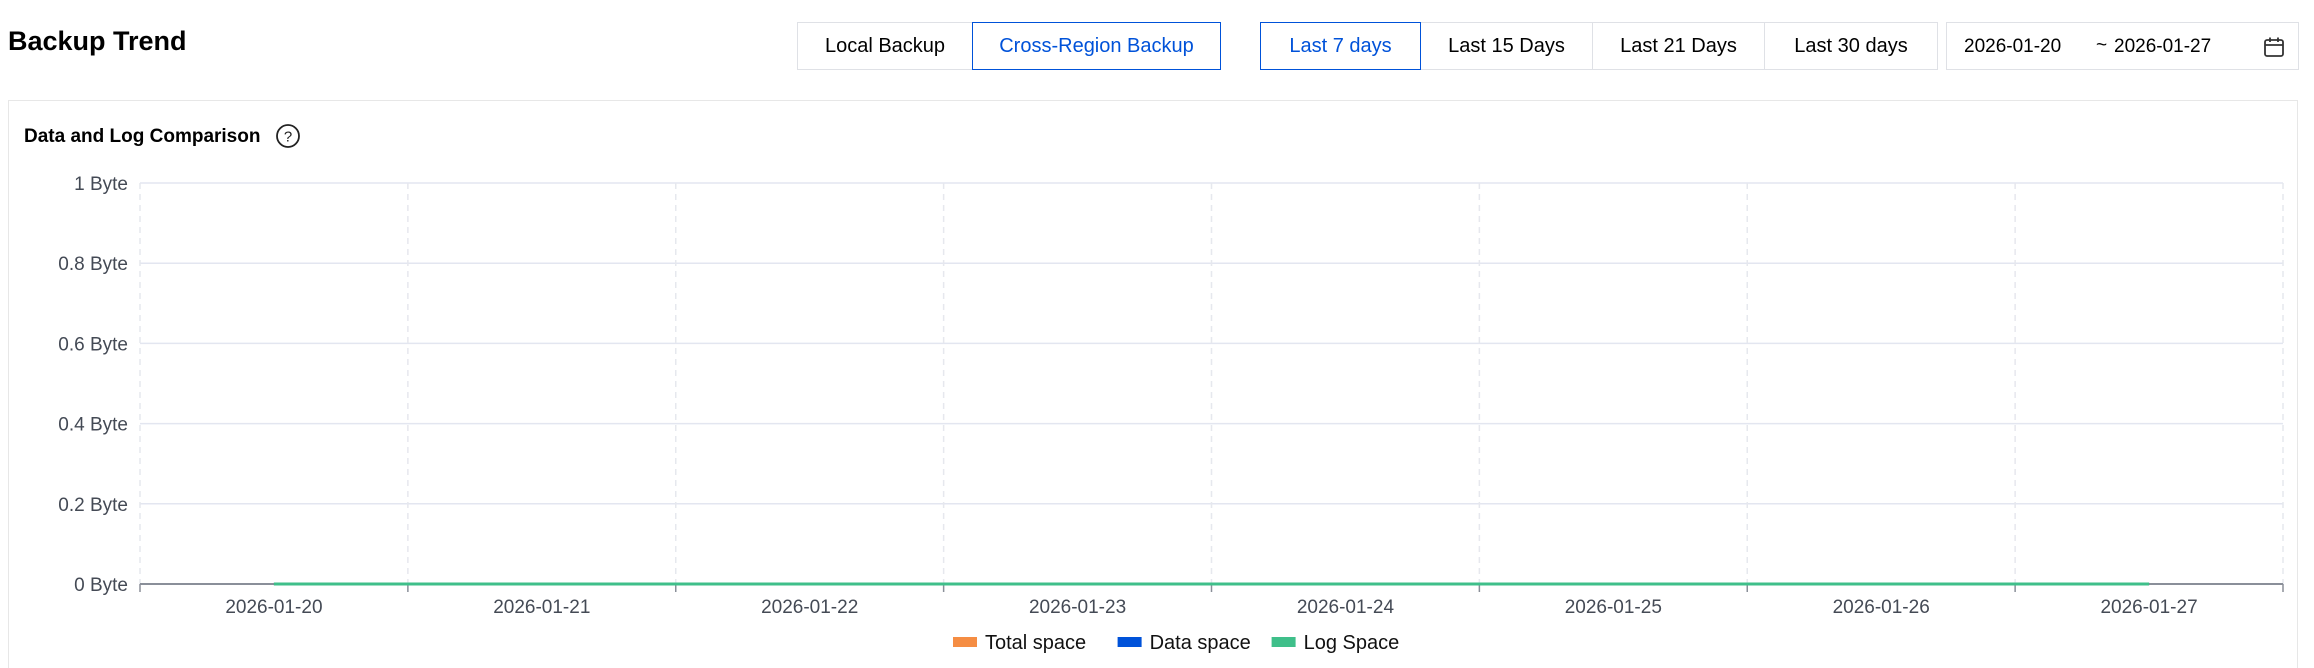 This screenshot has height=668, width=2314. What do you see at coordinates (1035, 643) in the screenshot?
I see `legend-label-0: Total space` at bounding box center [1035, 643].